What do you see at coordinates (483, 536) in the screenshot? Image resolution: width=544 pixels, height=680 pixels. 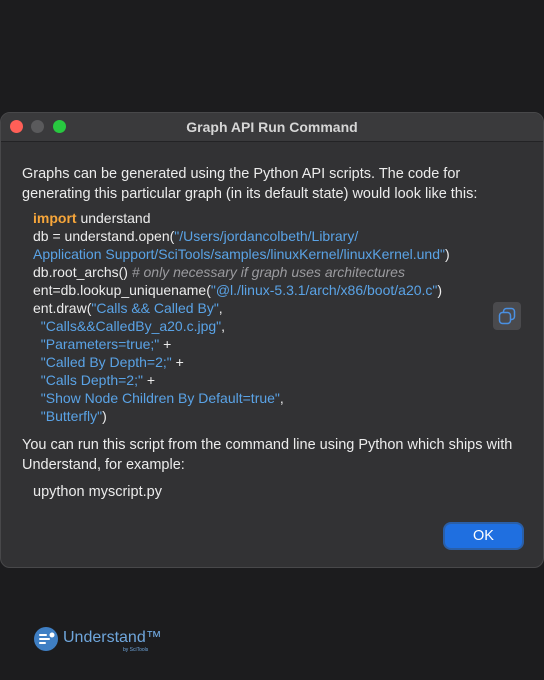 I see `ok-button: OK` at bounding box center [483, 536].